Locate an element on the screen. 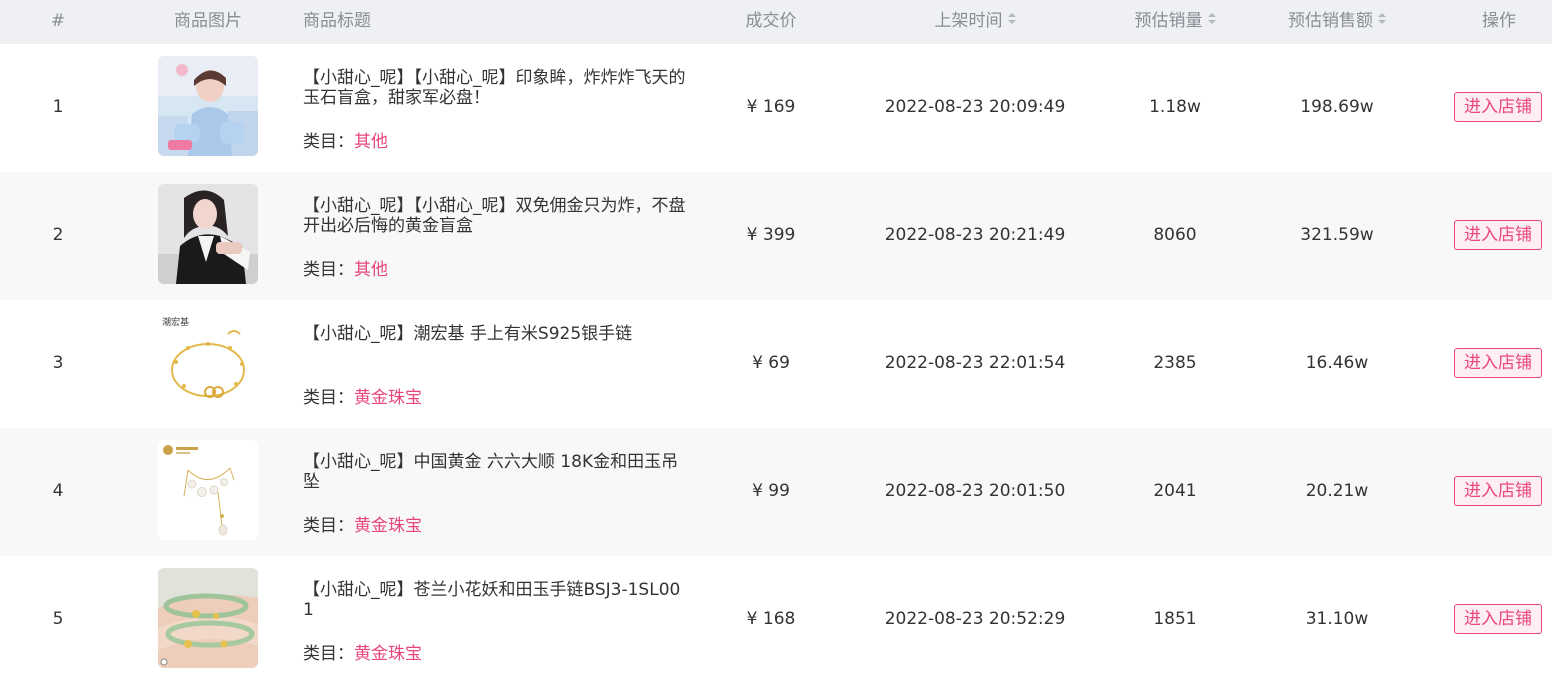  price-value: 399 is located at coordinates (779, 235).